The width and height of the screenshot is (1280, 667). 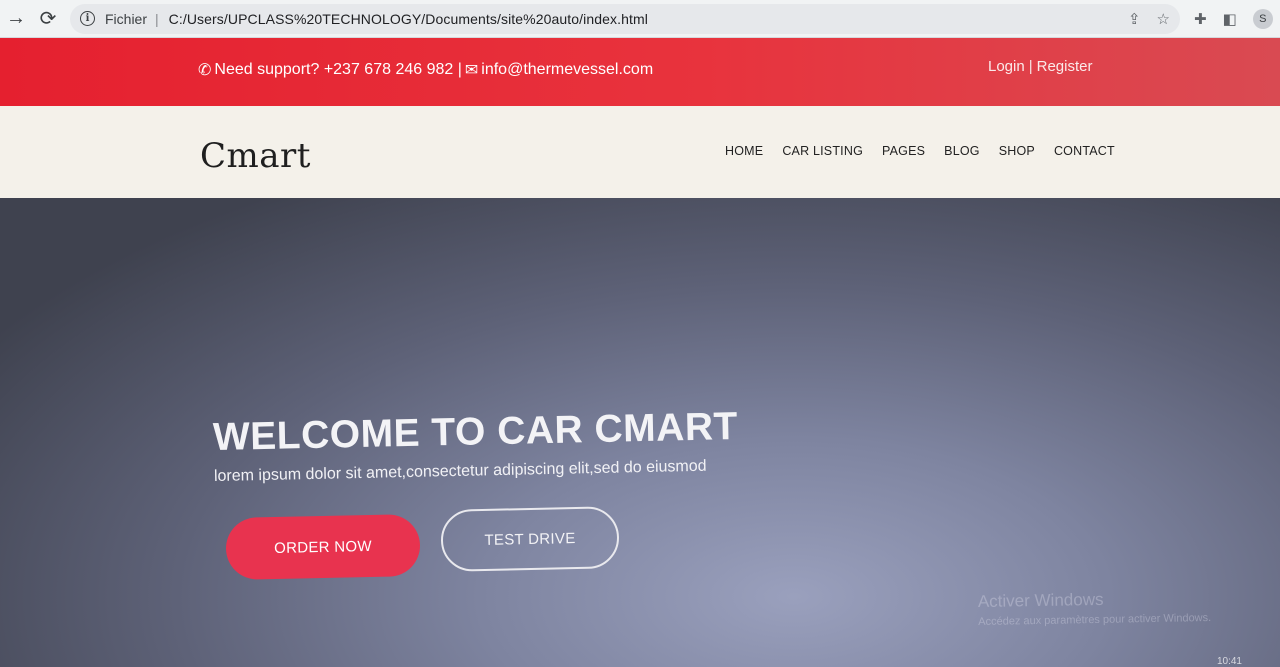 I want to click on hero-title: WELCOME TO CAR CMART, so click(x=475, y=432).